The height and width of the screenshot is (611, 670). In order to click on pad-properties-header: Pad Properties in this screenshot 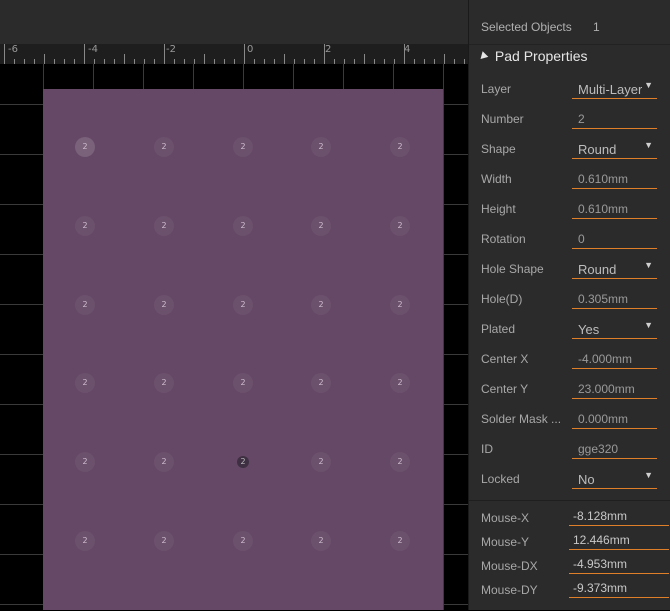, I will do `click(532, 56)`.